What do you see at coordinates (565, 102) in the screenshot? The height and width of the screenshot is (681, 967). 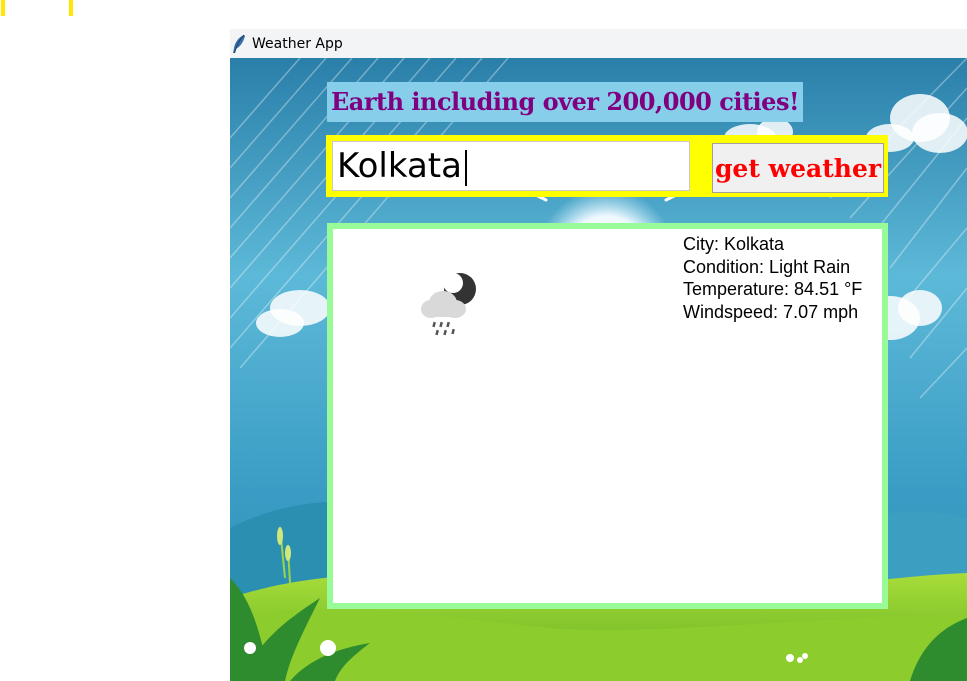 I see `heading-label: Earth including over 200,000 cities!` at bounding box center [565, 102].